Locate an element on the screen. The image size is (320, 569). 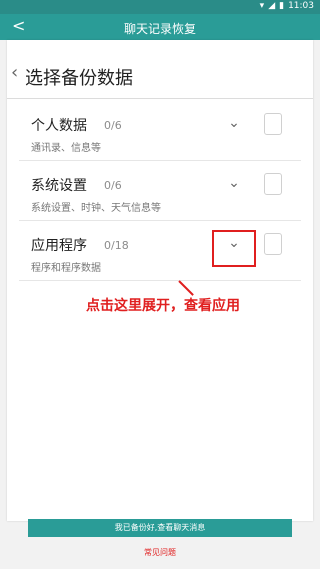
item-desc: 通讯录、信息等 is located at coordinates (66, 148).